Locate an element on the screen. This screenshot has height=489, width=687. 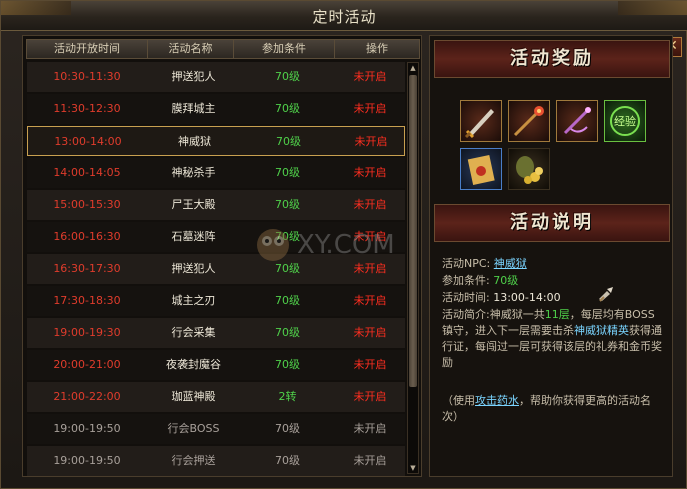
experience-orb-label: 经验 is located at coordinates (625, 121).